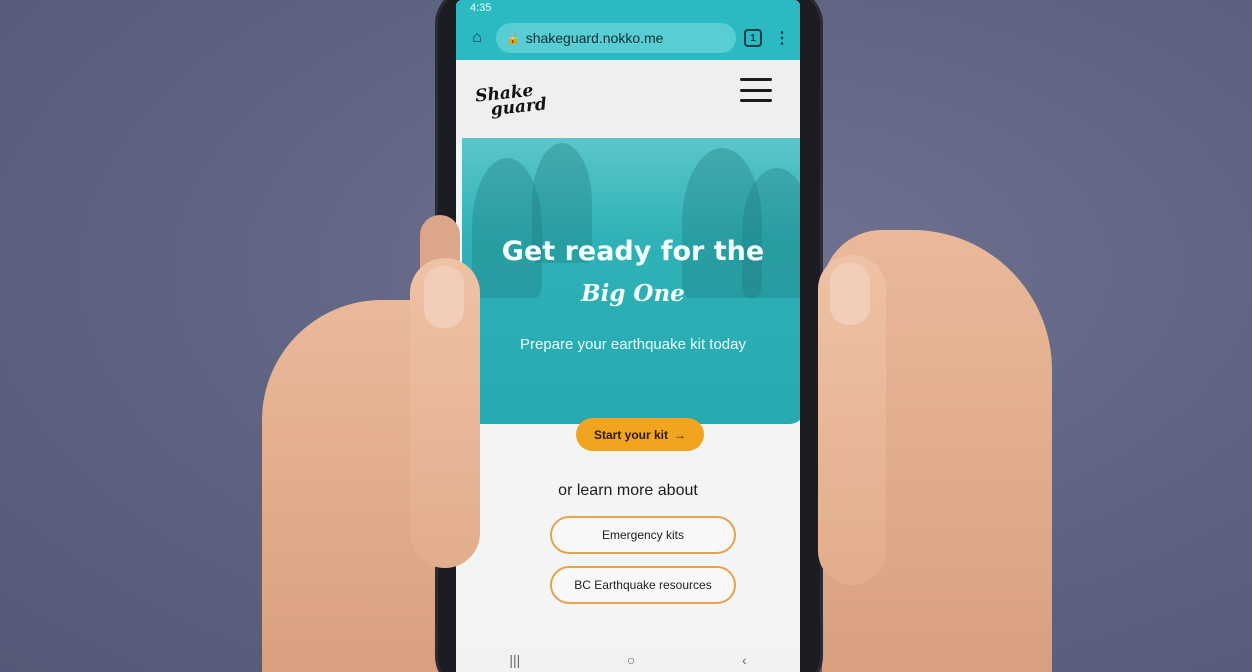  I want to click on start-your-kit-button: Start your kit →, so click(640, 434).